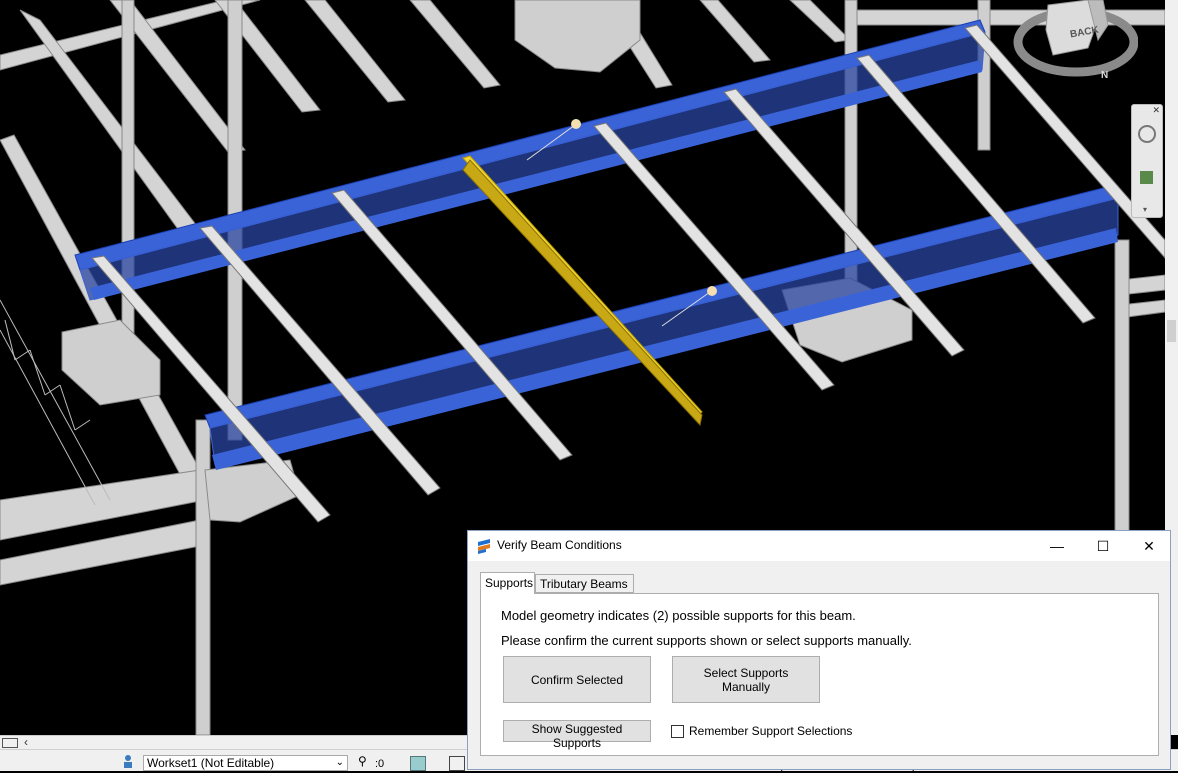 Image resolution: width=1178 pixels, height=773 pixels. What do you see at coordinates (559, 545) in the screenshot?
I see `dialog-title: Verify Beam Conditions` at bounding box center [559, 545].